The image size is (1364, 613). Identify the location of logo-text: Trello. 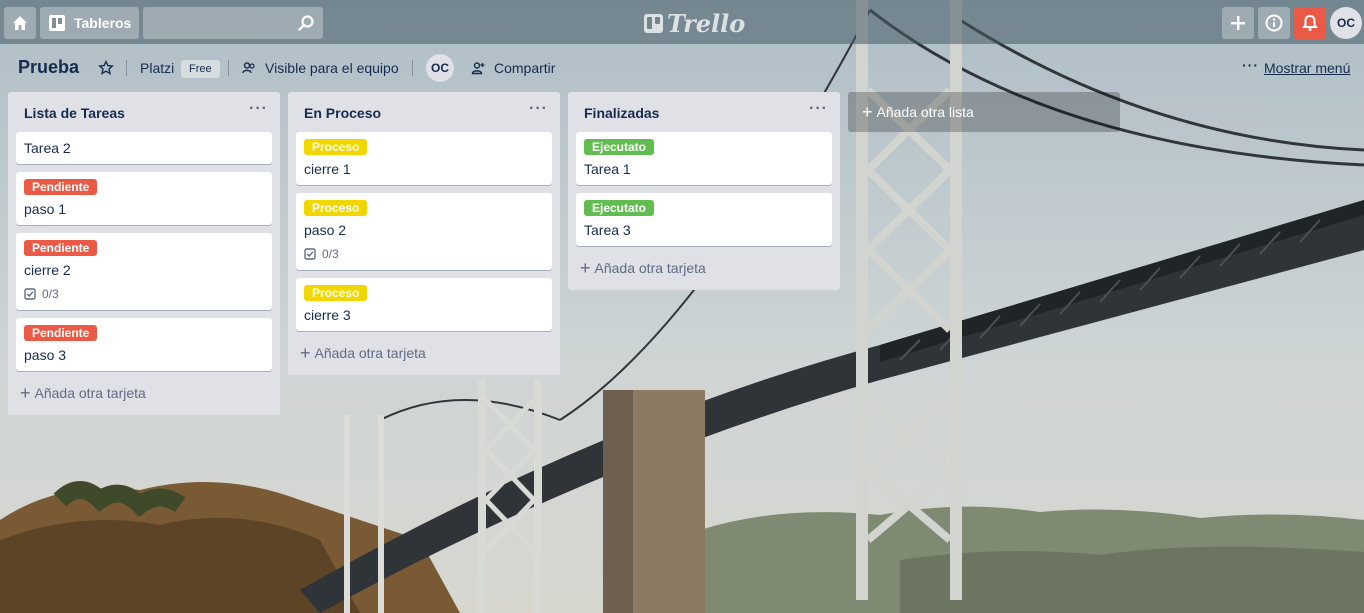
(706, 23).